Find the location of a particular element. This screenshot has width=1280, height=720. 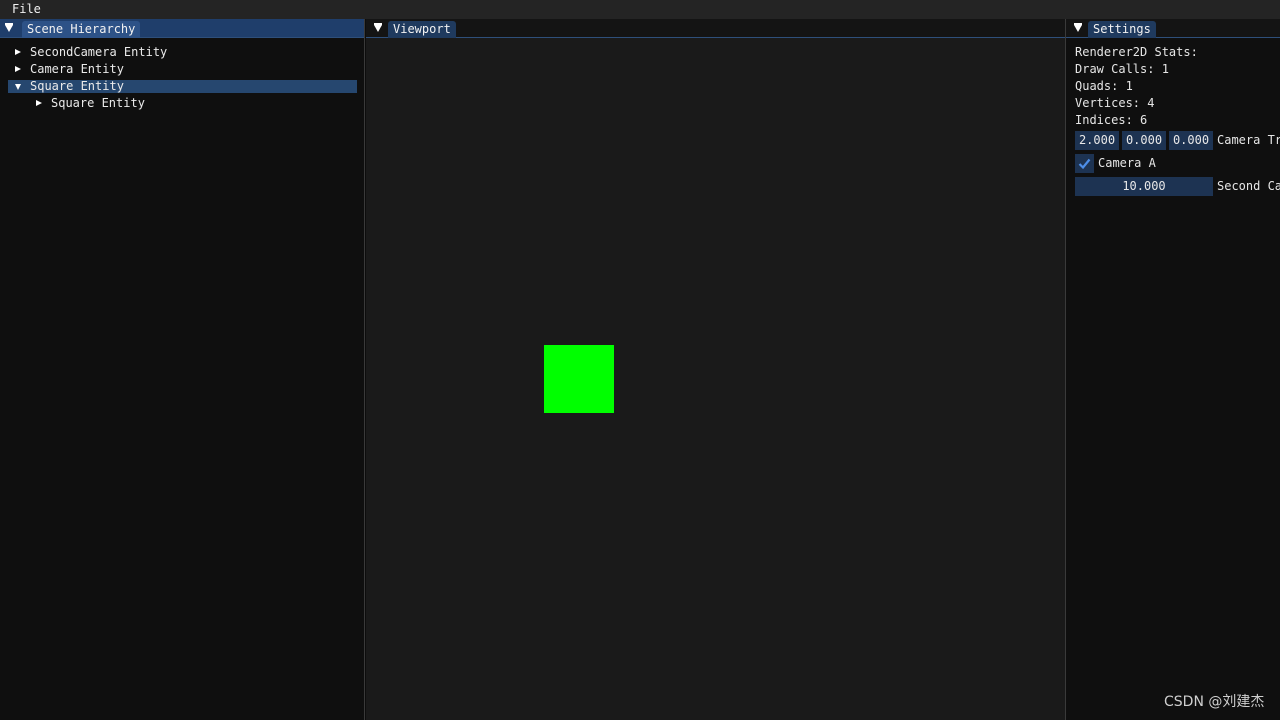

stat-indices: Indices: 6 is located at coordinates (1111, 120).